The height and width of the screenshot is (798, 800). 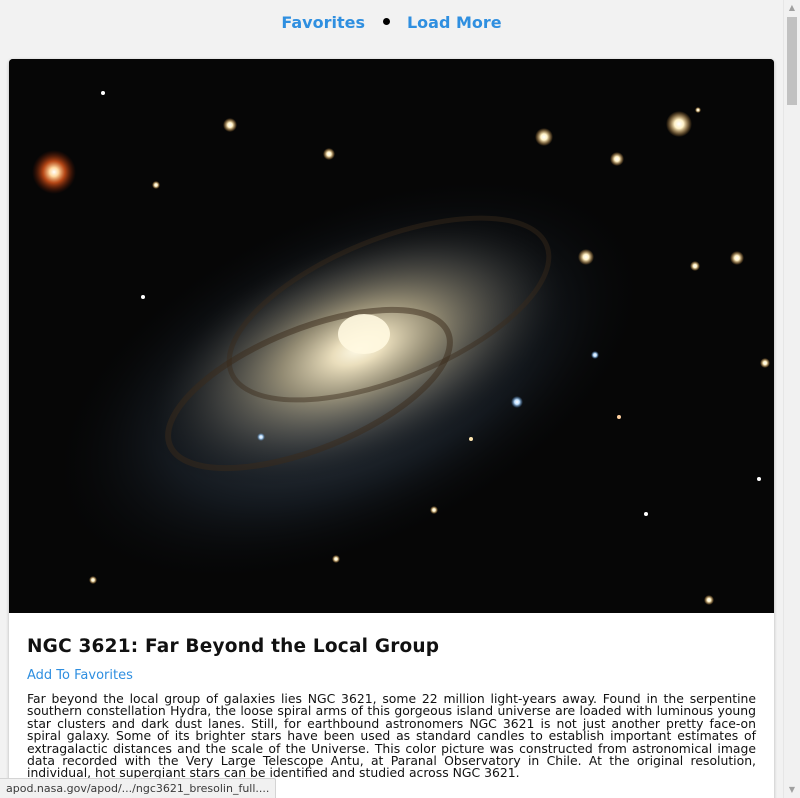 I want to click on post-title: NGC 3621: Far Beyond the Local Group, so click(x=233, y=646).